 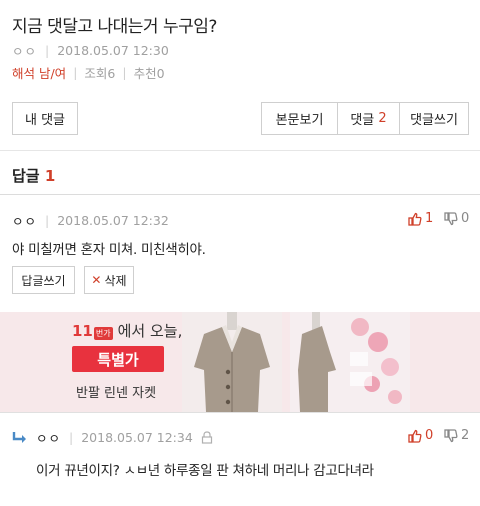 What do you see at coordinates (45, 118) in the screenshot?
I see `my-comments-button: 내 댓글` at bounding box center [45, 118].